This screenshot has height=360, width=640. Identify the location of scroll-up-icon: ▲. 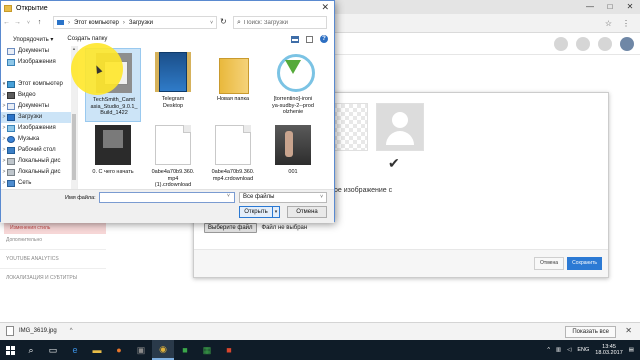
(74, 48).